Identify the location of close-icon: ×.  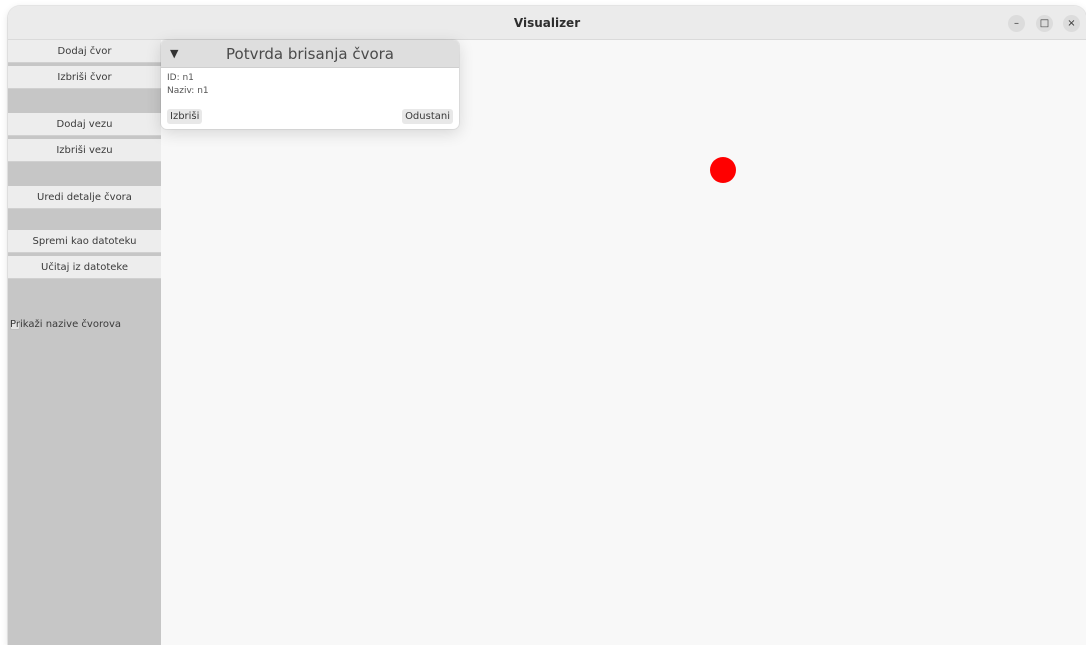
(1071, 23).